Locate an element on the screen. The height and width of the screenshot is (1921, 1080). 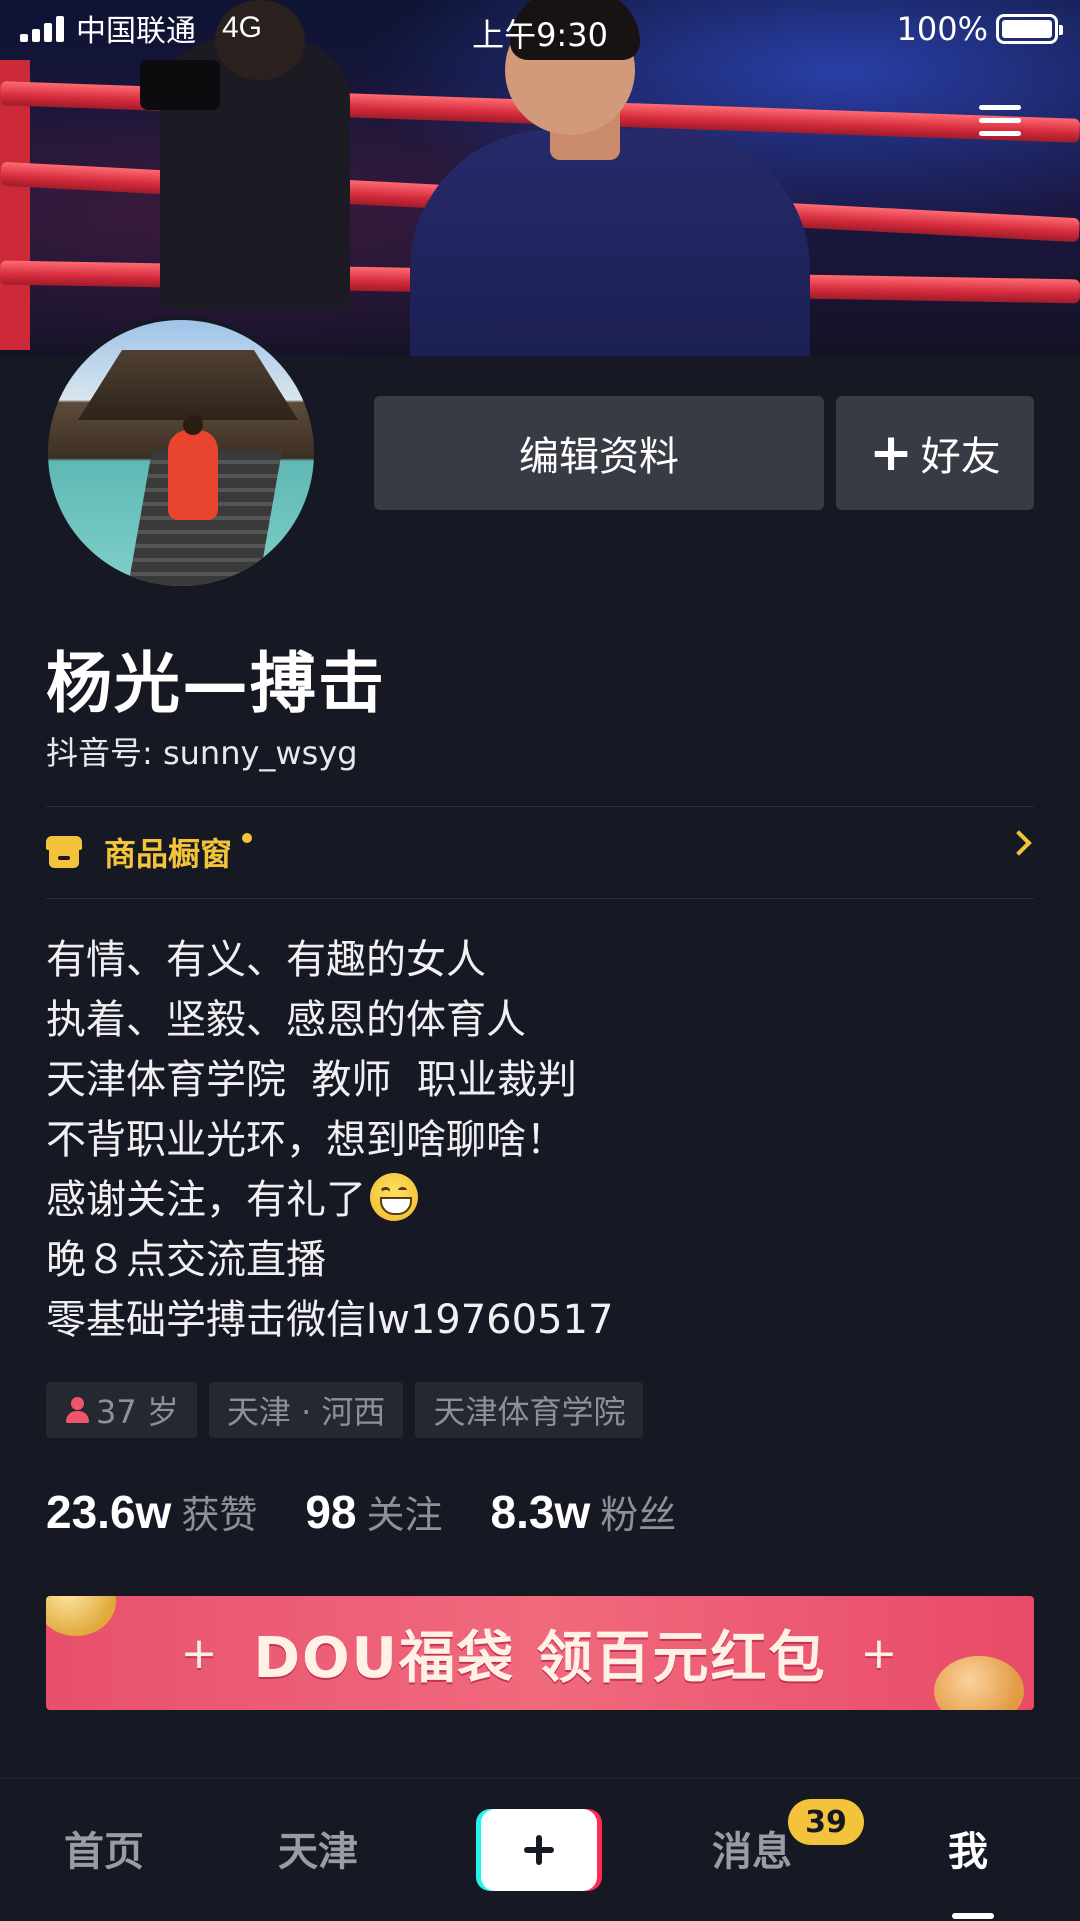
divider is located at coordinates (540, 898).